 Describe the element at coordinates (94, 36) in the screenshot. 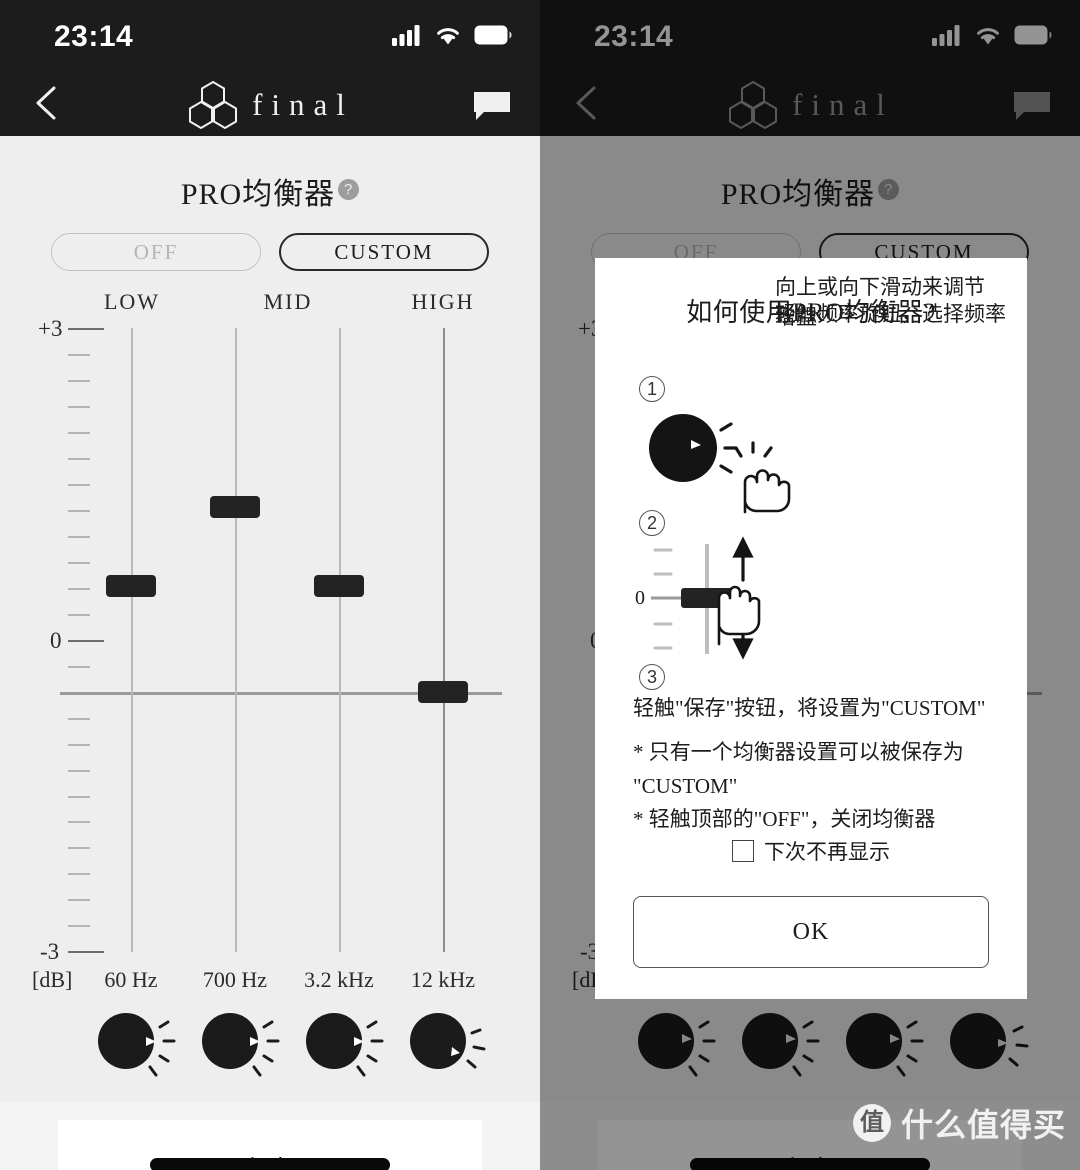

I see `status-clock: 23:14` at that location.